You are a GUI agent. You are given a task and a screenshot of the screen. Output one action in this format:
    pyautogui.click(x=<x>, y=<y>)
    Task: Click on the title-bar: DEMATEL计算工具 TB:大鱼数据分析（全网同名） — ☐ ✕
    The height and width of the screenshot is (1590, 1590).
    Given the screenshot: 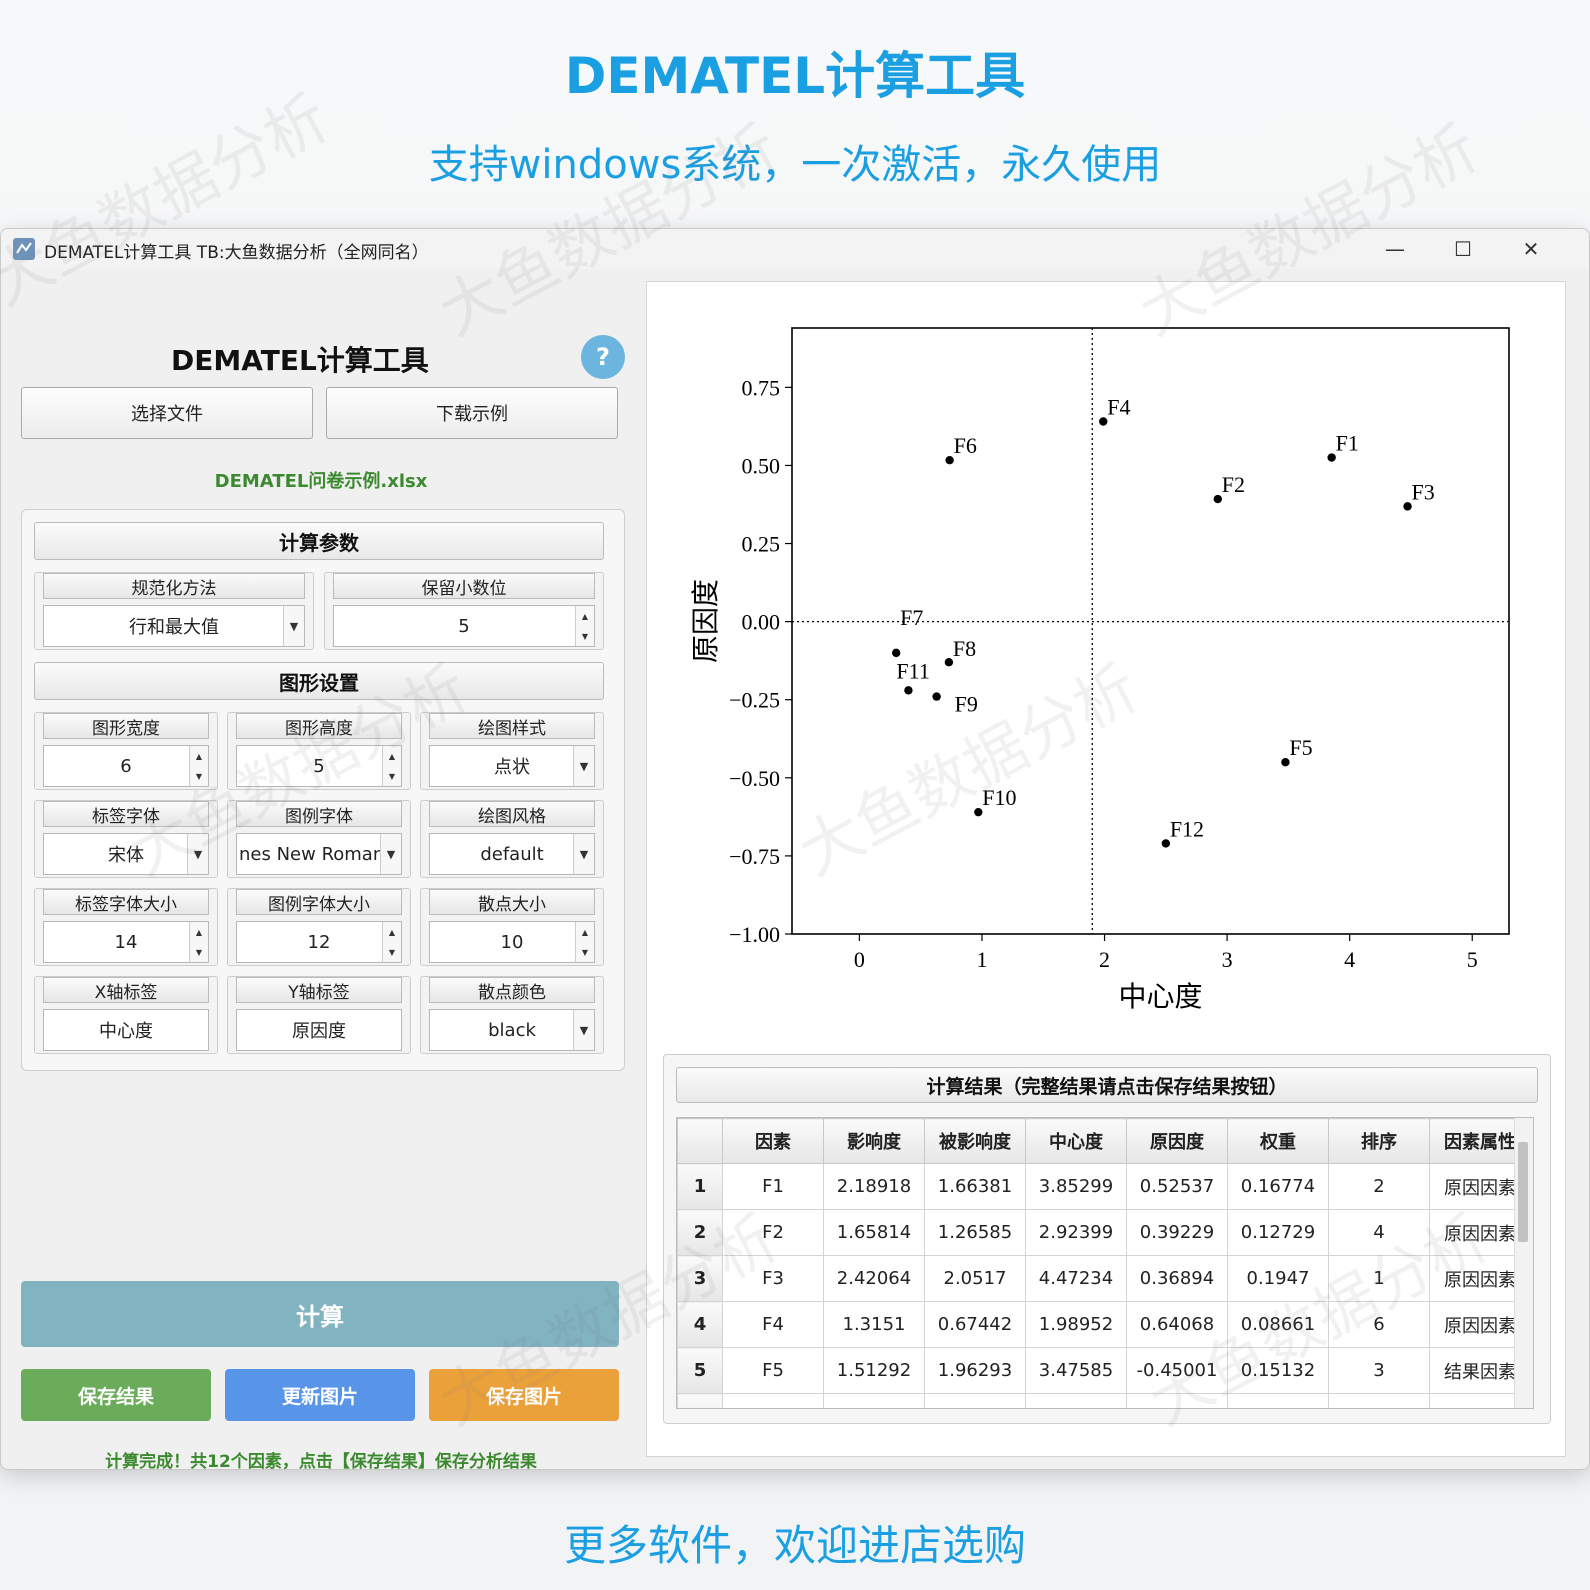 What is the action you would take?
    pyautogui.click(x=795, y=249)
    